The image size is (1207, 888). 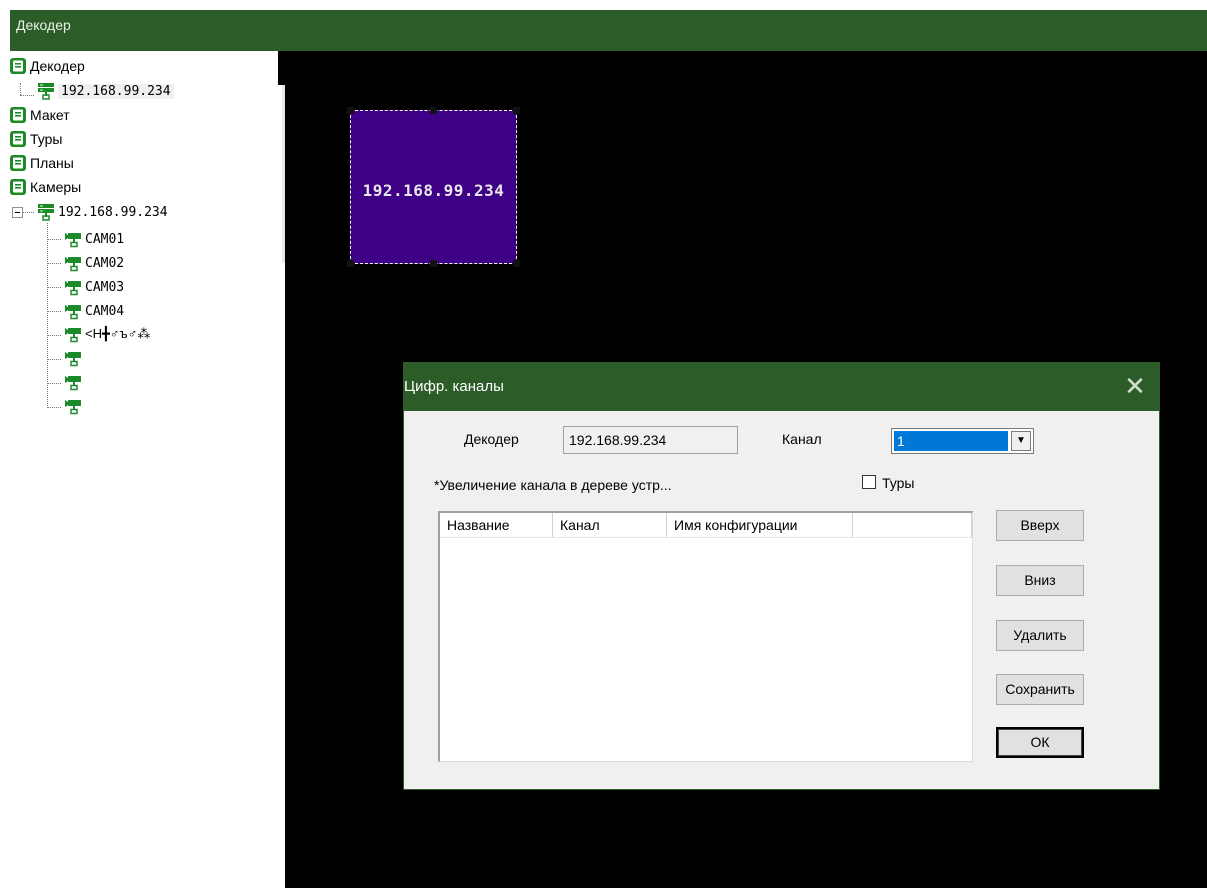 What do you see at coordinates (802, 439) in the screenshot?
I see `channel-label: Канал` at bounding box center [802, 439].